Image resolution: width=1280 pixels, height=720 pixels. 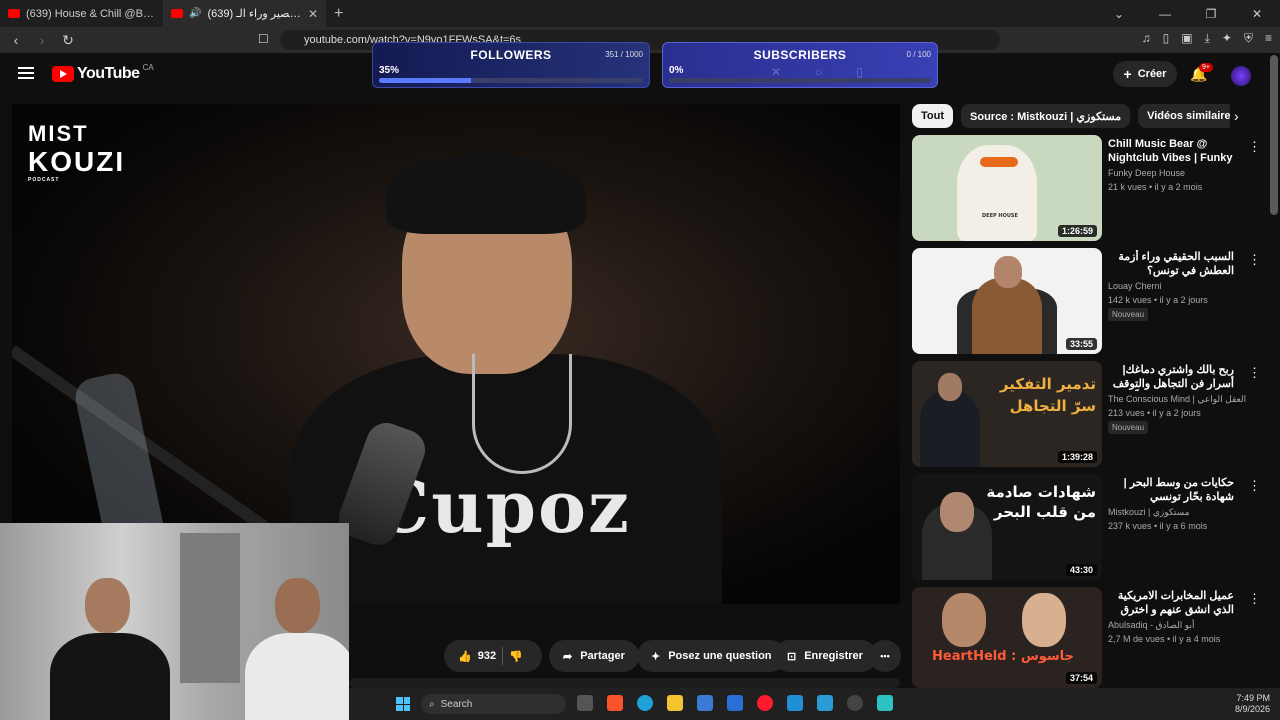 What do you see at coordinates (833, 656) in the screenshot?
I see `save-label: Enregistrer` at bounding box center [833, 656].